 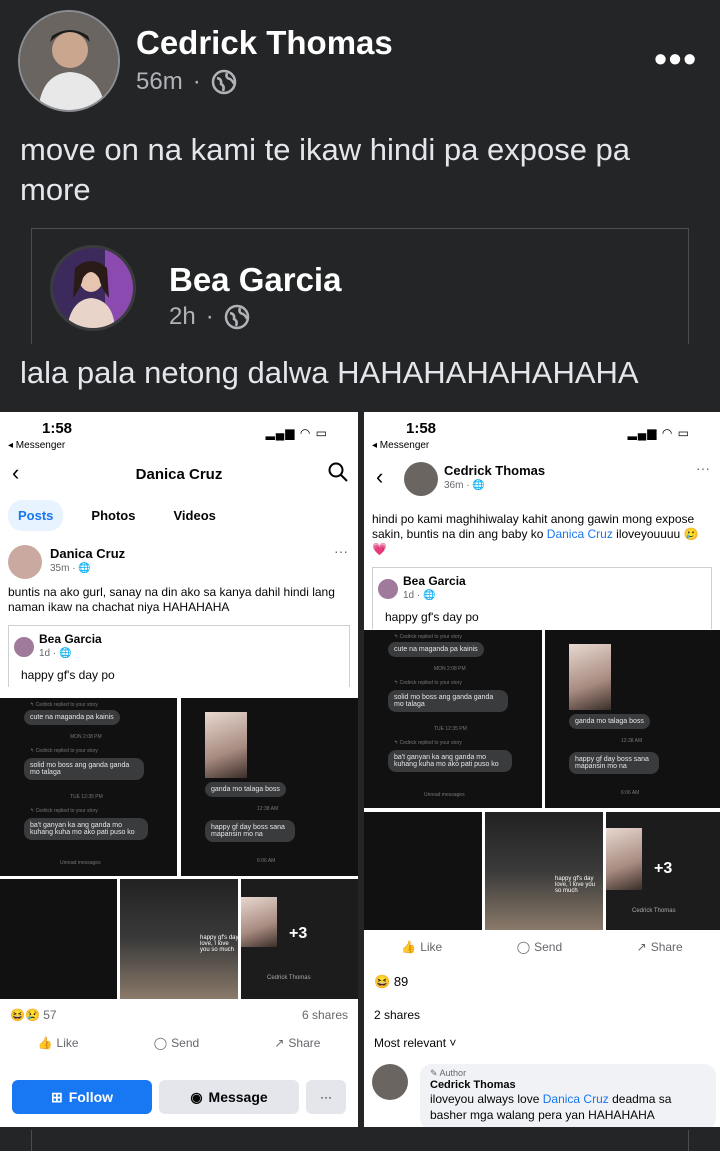 What do you see at coordinates (70, 568) in the screenshot?
I see `post-meta: 35m · 🌐` at bounding box center [70, 568].